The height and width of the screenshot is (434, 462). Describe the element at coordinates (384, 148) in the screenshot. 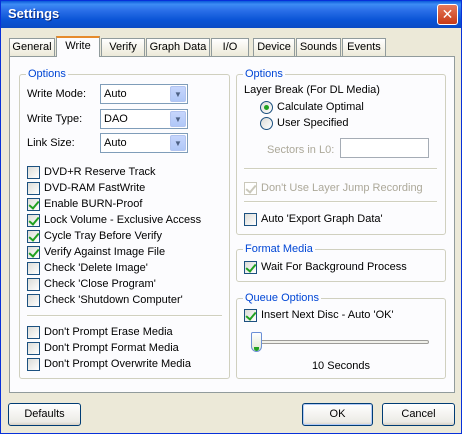

I see `sectors-input` at that location.